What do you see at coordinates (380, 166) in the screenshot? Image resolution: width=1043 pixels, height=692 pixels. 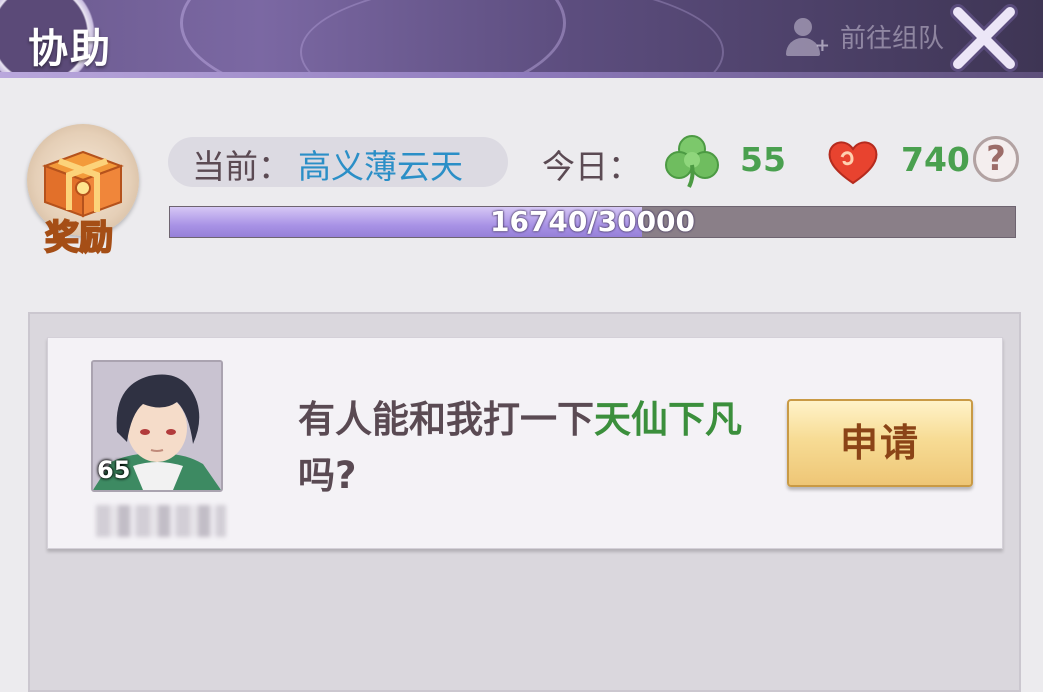 I see `current-title-value: 高义薄云天` at bounding box center [380, 166].